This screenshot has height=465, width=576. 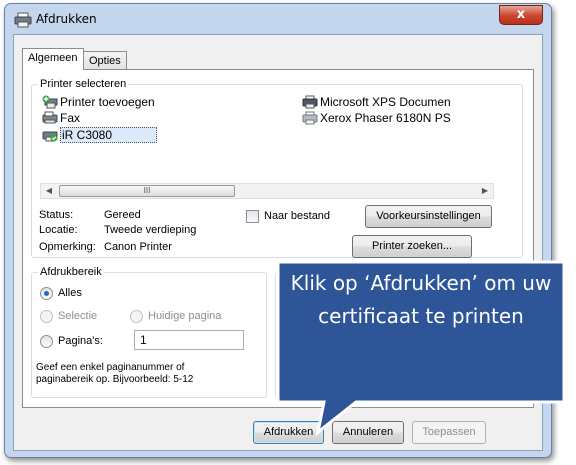 I want to click on range-all-label: Alles, so click(x=70, y=293).